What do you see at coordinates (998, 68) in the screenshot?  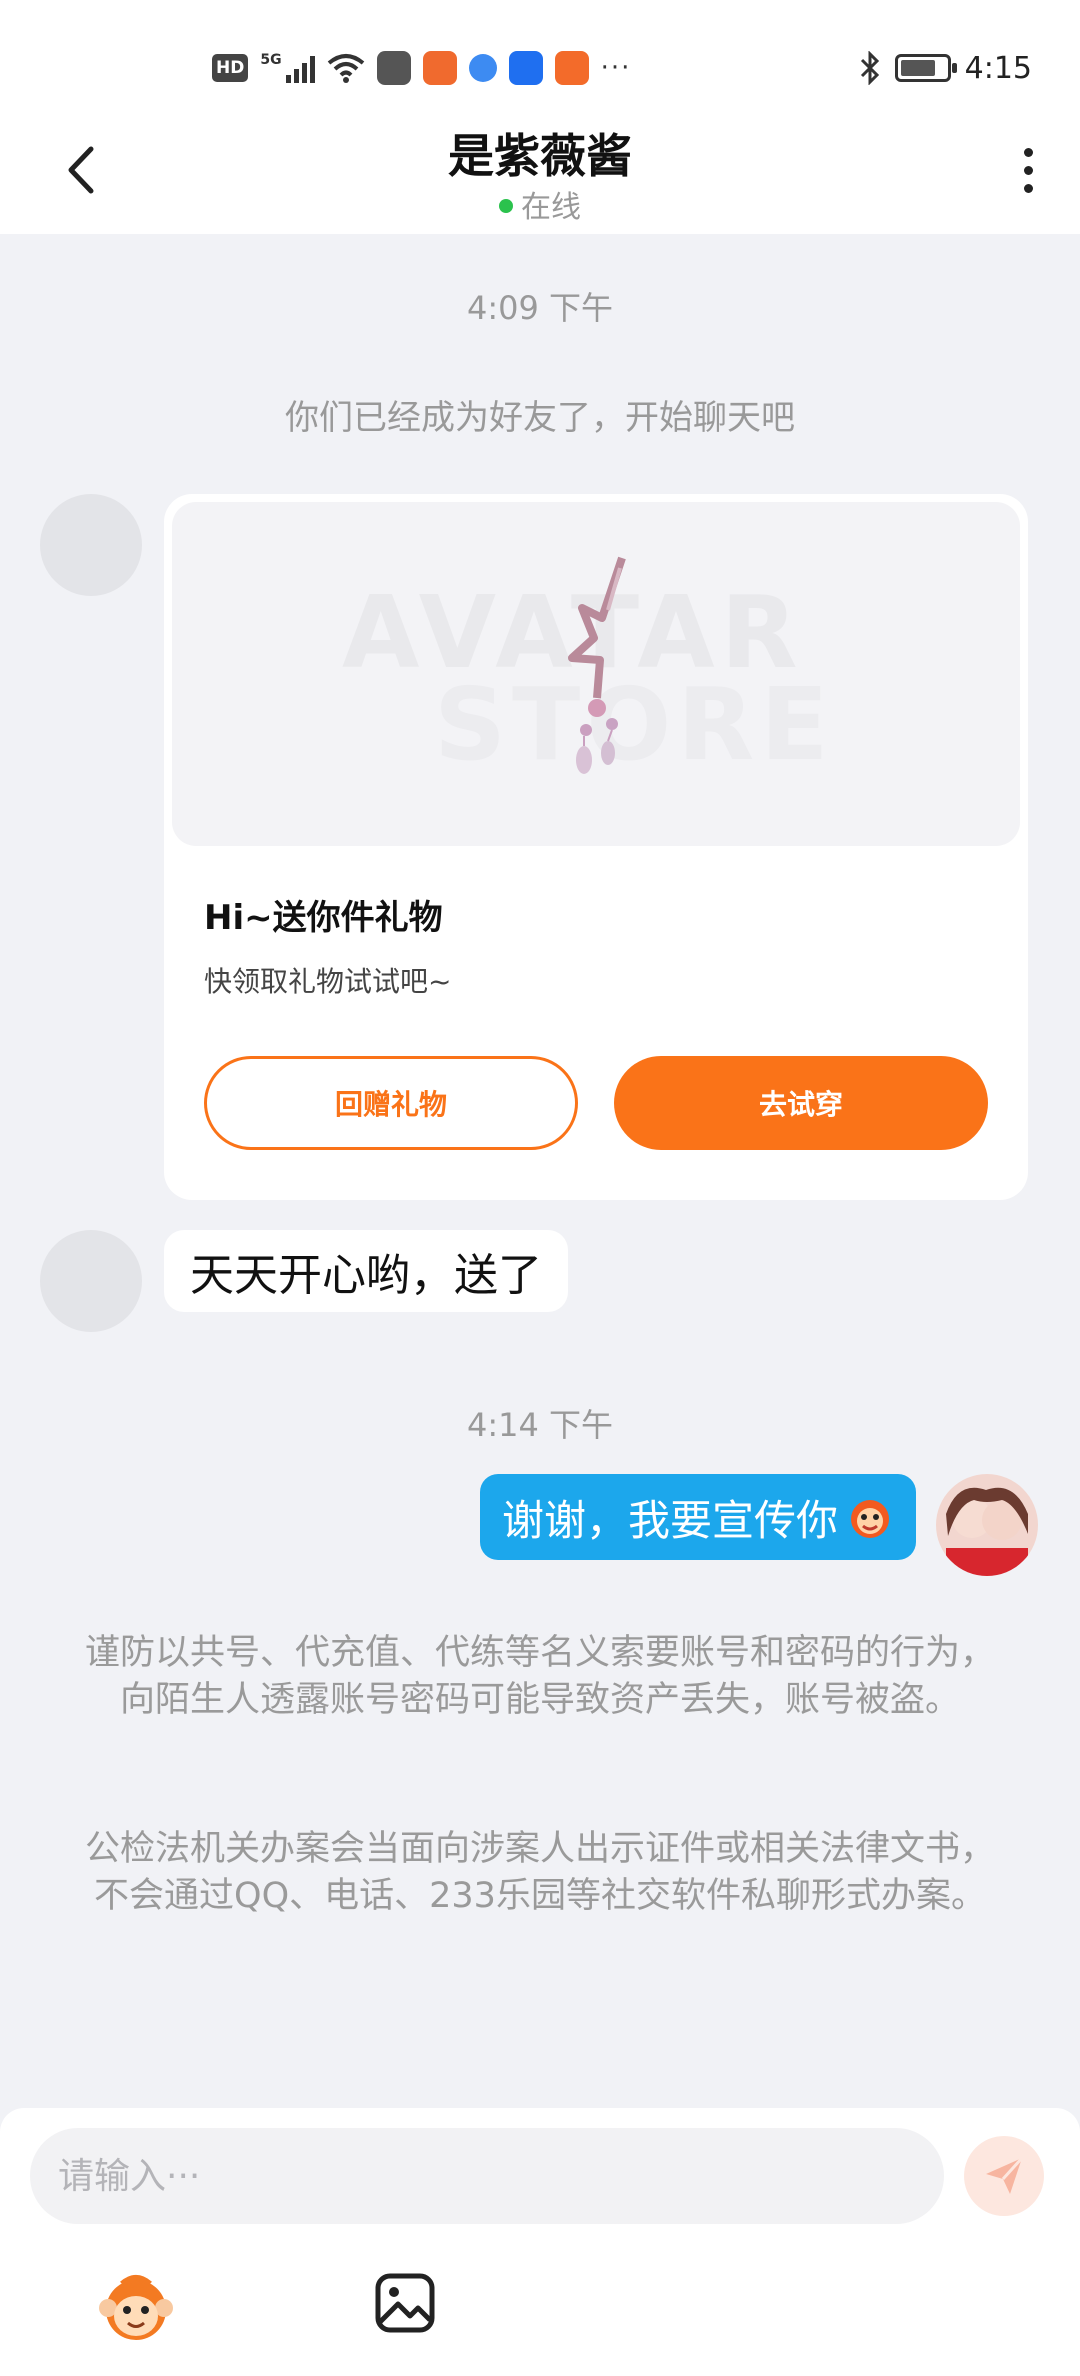 I see `clock: 4:15` at bounding box center [998, 68].